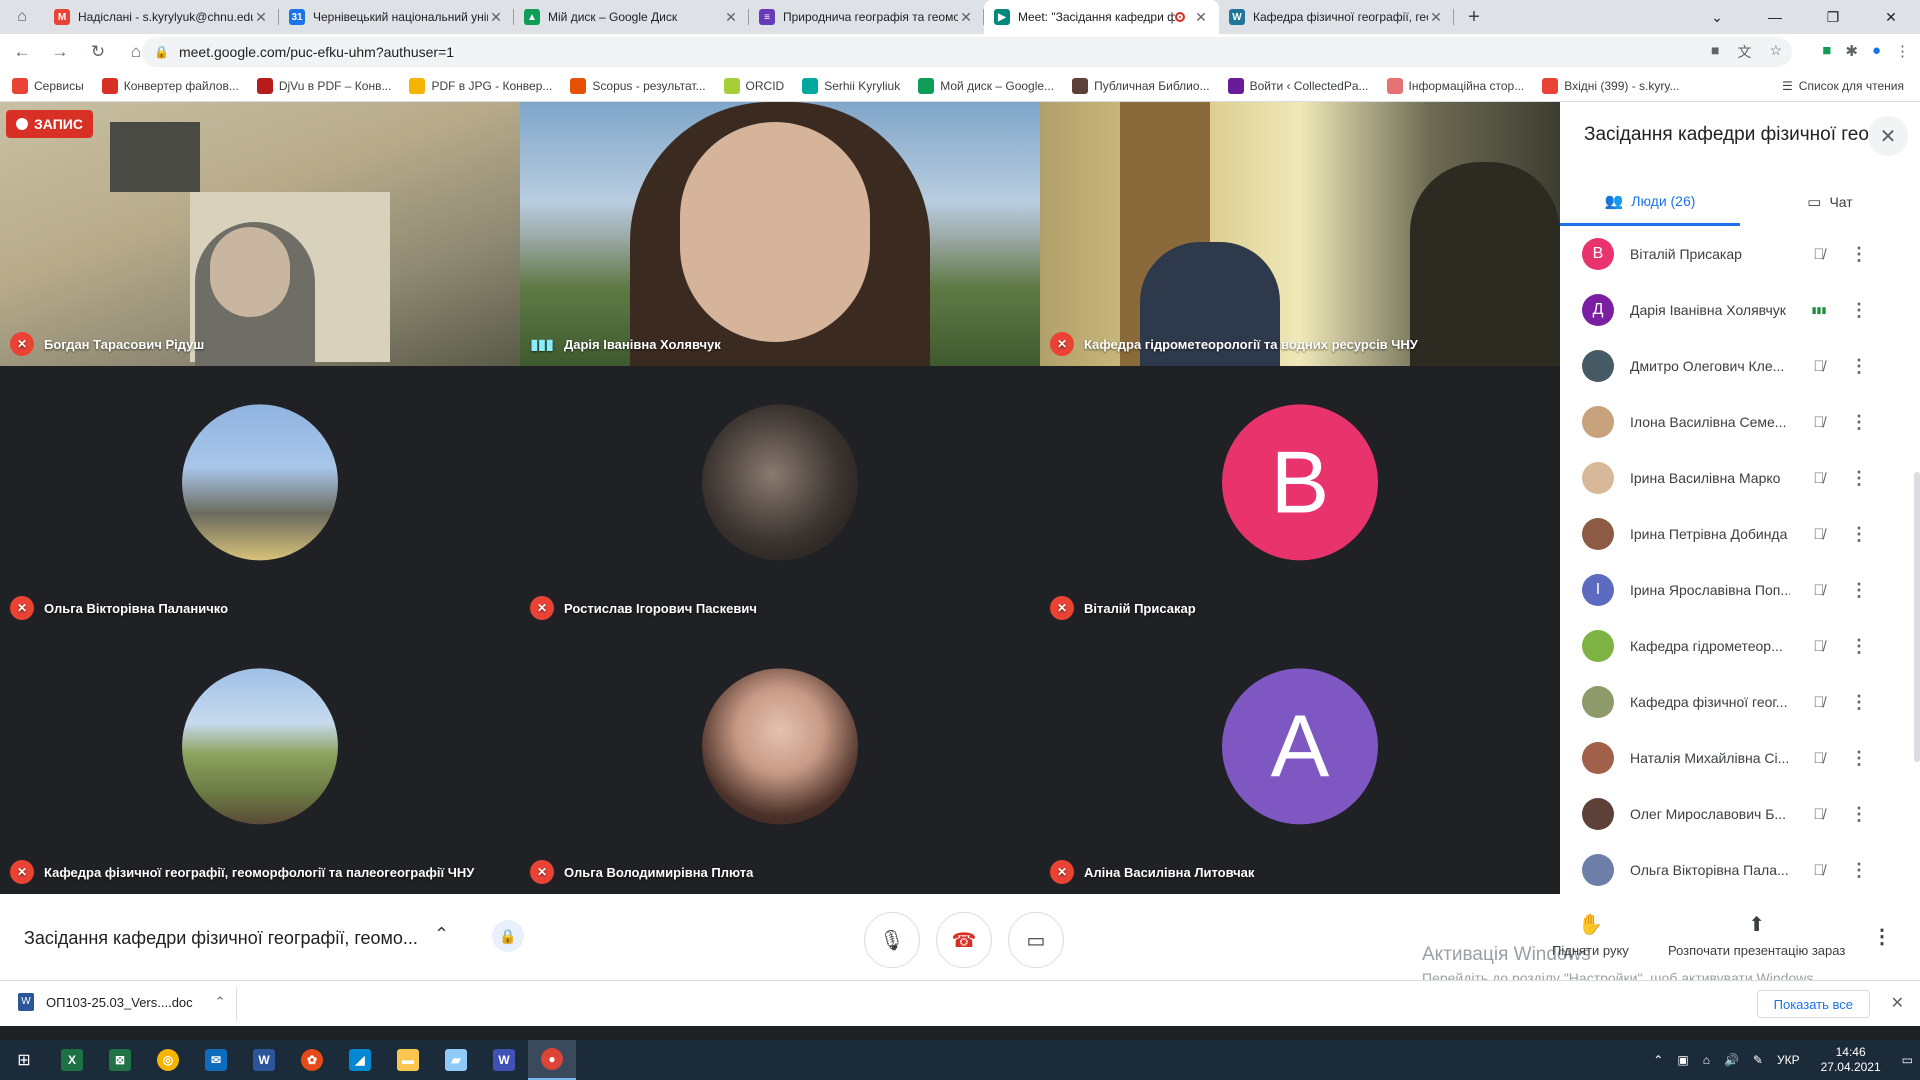 This screenshot has width=1920, height=1080. Describe the element at coordinates (1897, 1003) in the screenshot. I see `close-downloads-icon: ✕` at that location.